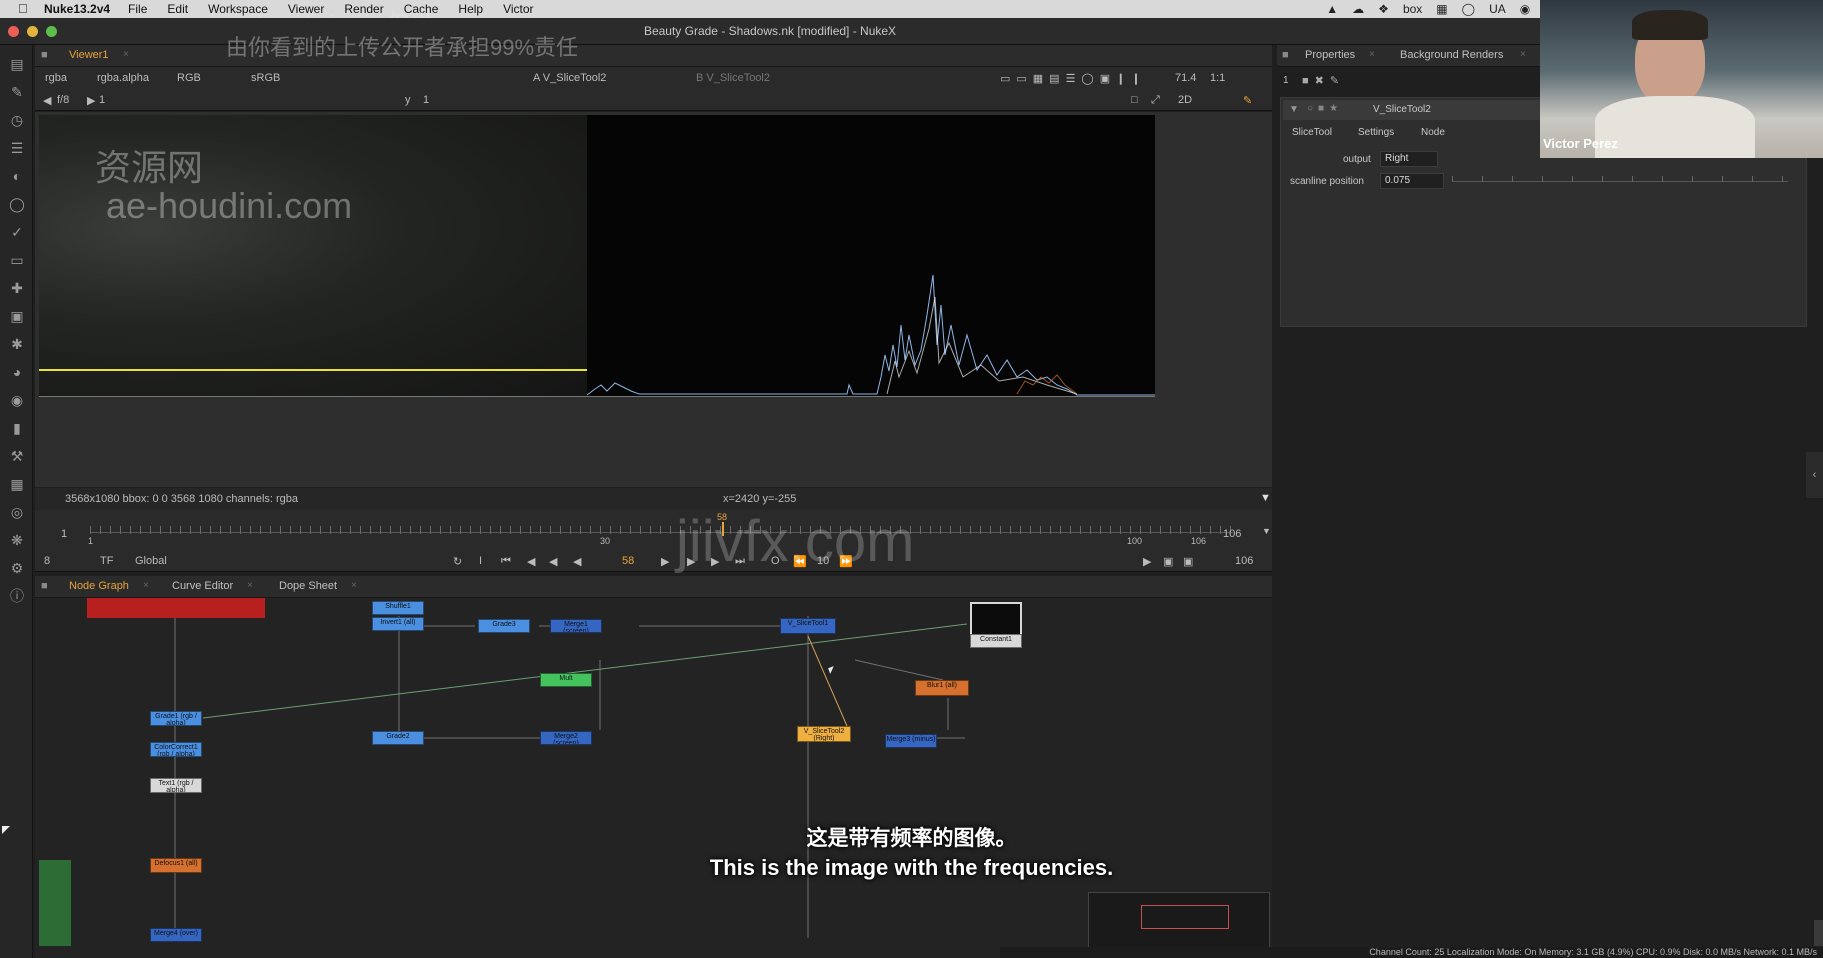  I want to click on current-frame-field: 58, so click(628, 561).